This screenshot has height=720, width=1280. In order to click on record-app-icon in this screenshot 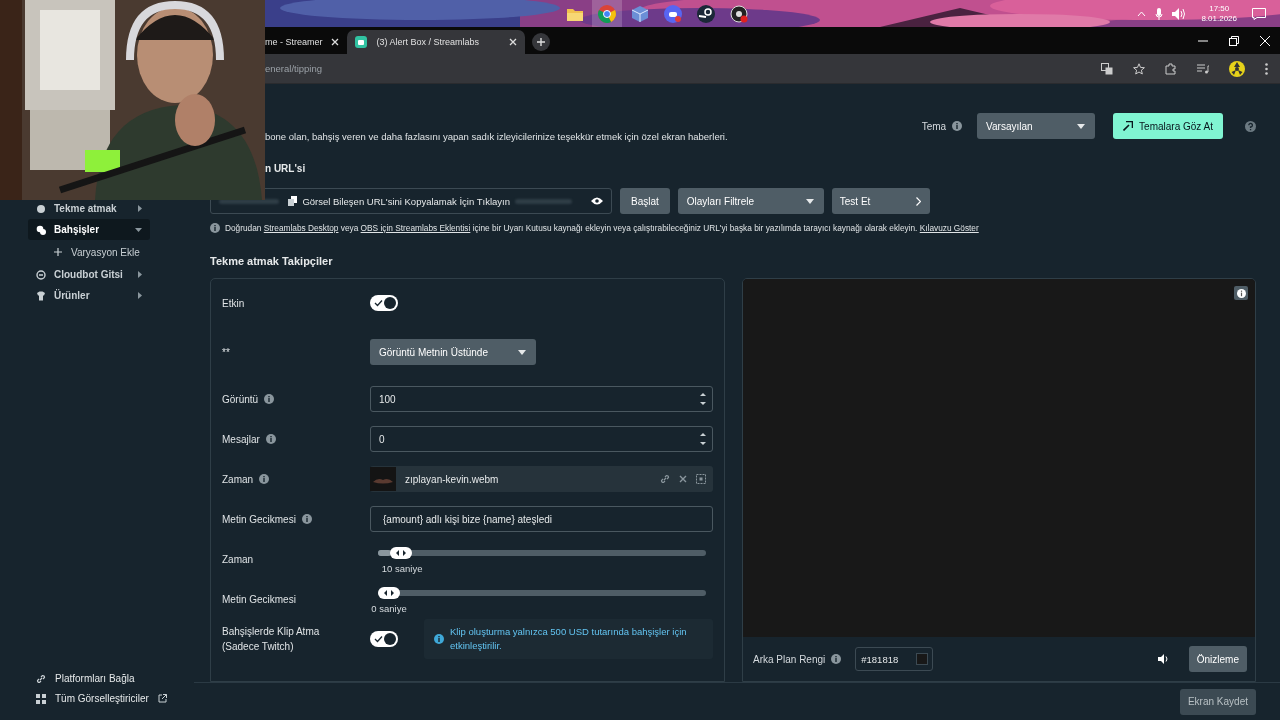, I will do `click(739, 13)`.